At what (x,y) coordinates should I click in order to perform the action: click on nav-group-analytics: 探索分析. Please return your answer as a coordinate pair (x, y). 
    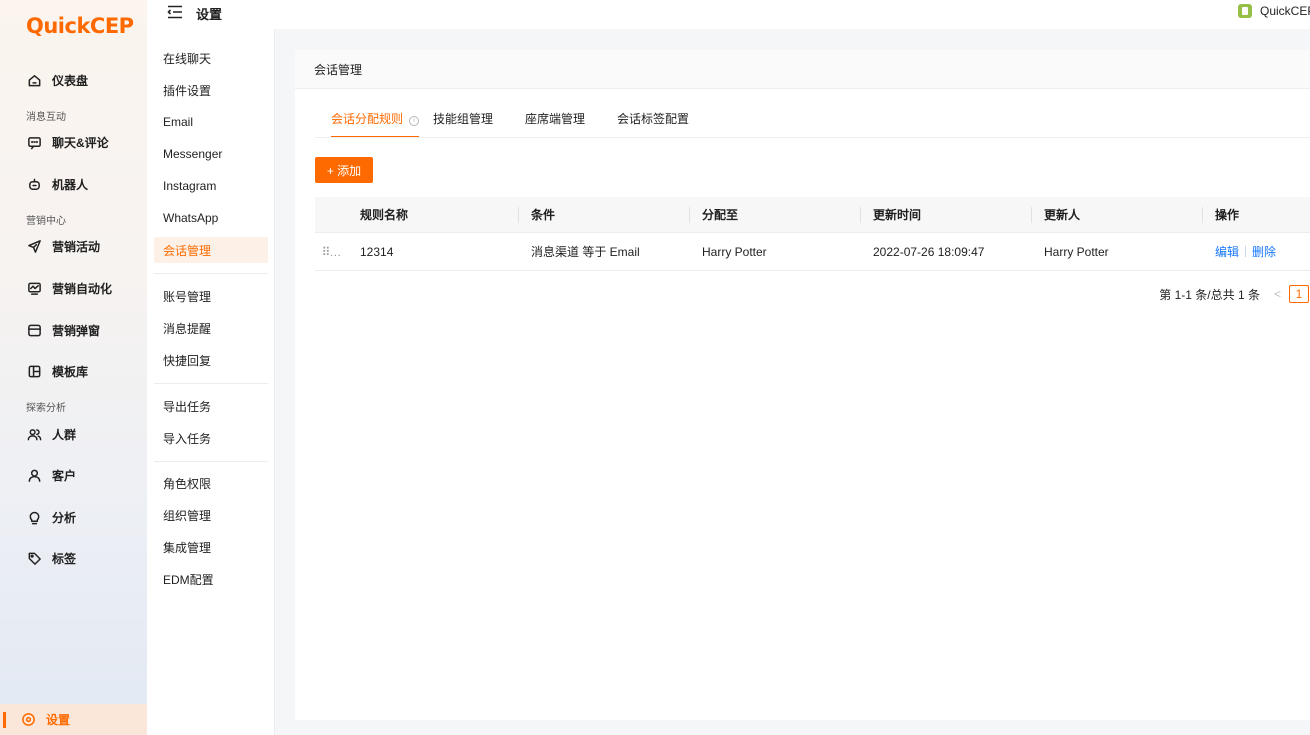
    Looking at the image, I should click on (46, 408).